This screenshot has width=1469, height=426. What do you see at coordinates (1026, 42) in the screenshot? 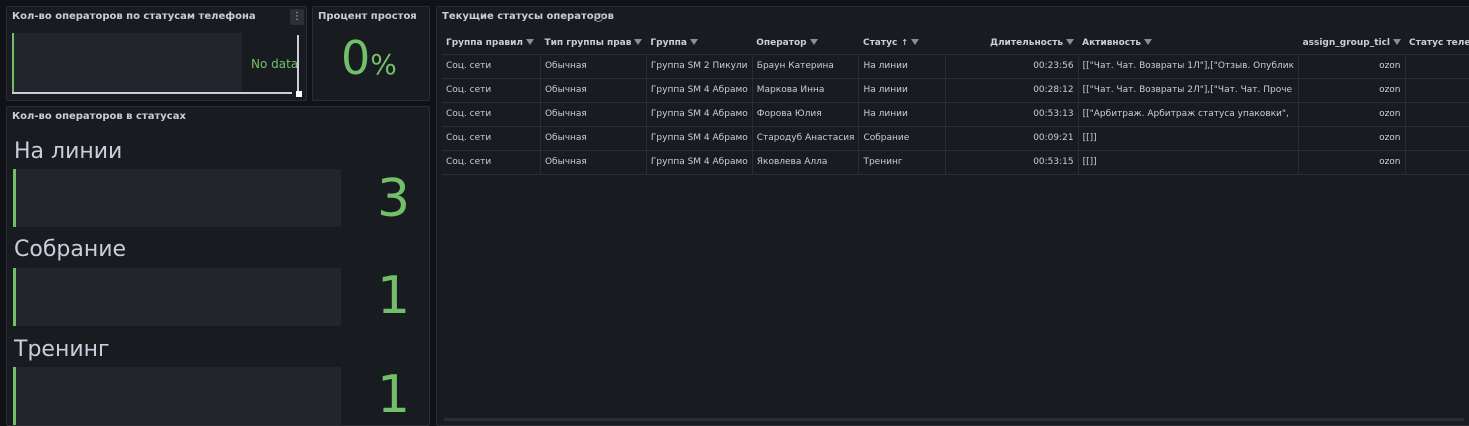
I see `column-header-label: Длительность` at bounding box center [1026, 42].